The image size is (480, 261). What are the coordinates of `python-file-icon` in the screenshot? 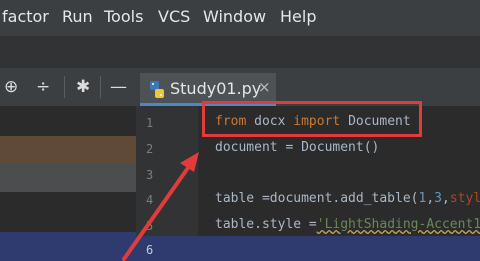 It's located at (157, 89).